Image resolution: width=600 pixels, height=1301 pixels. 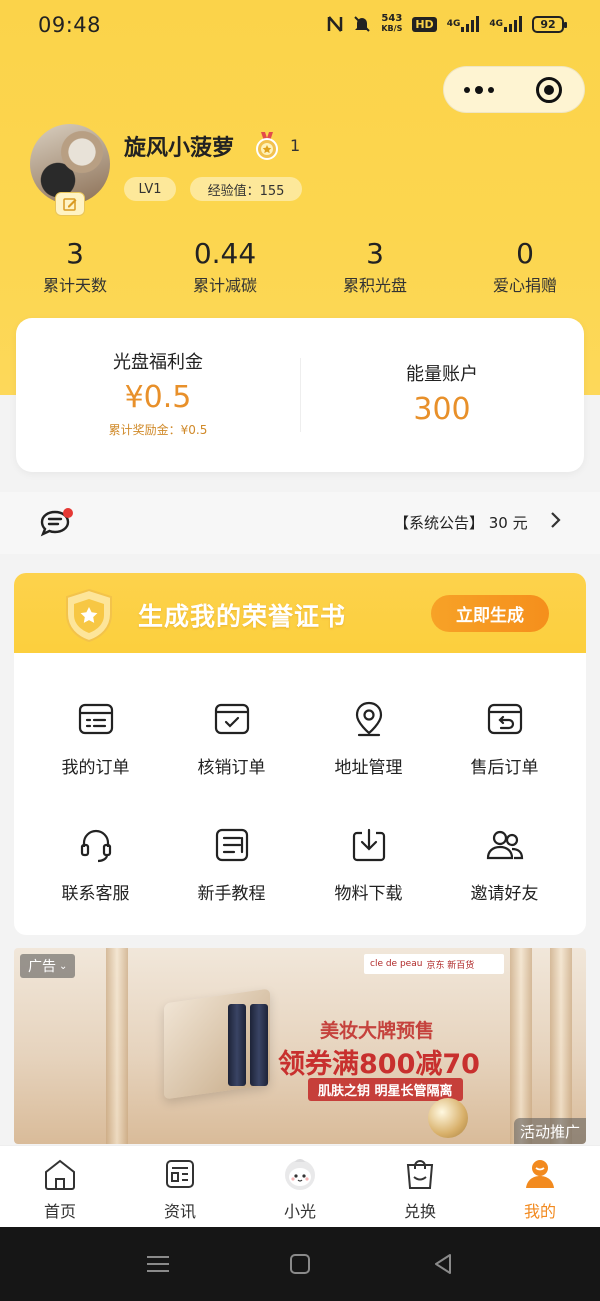 I want to click on tab-home: 首页, so click(x=60, y=1189).